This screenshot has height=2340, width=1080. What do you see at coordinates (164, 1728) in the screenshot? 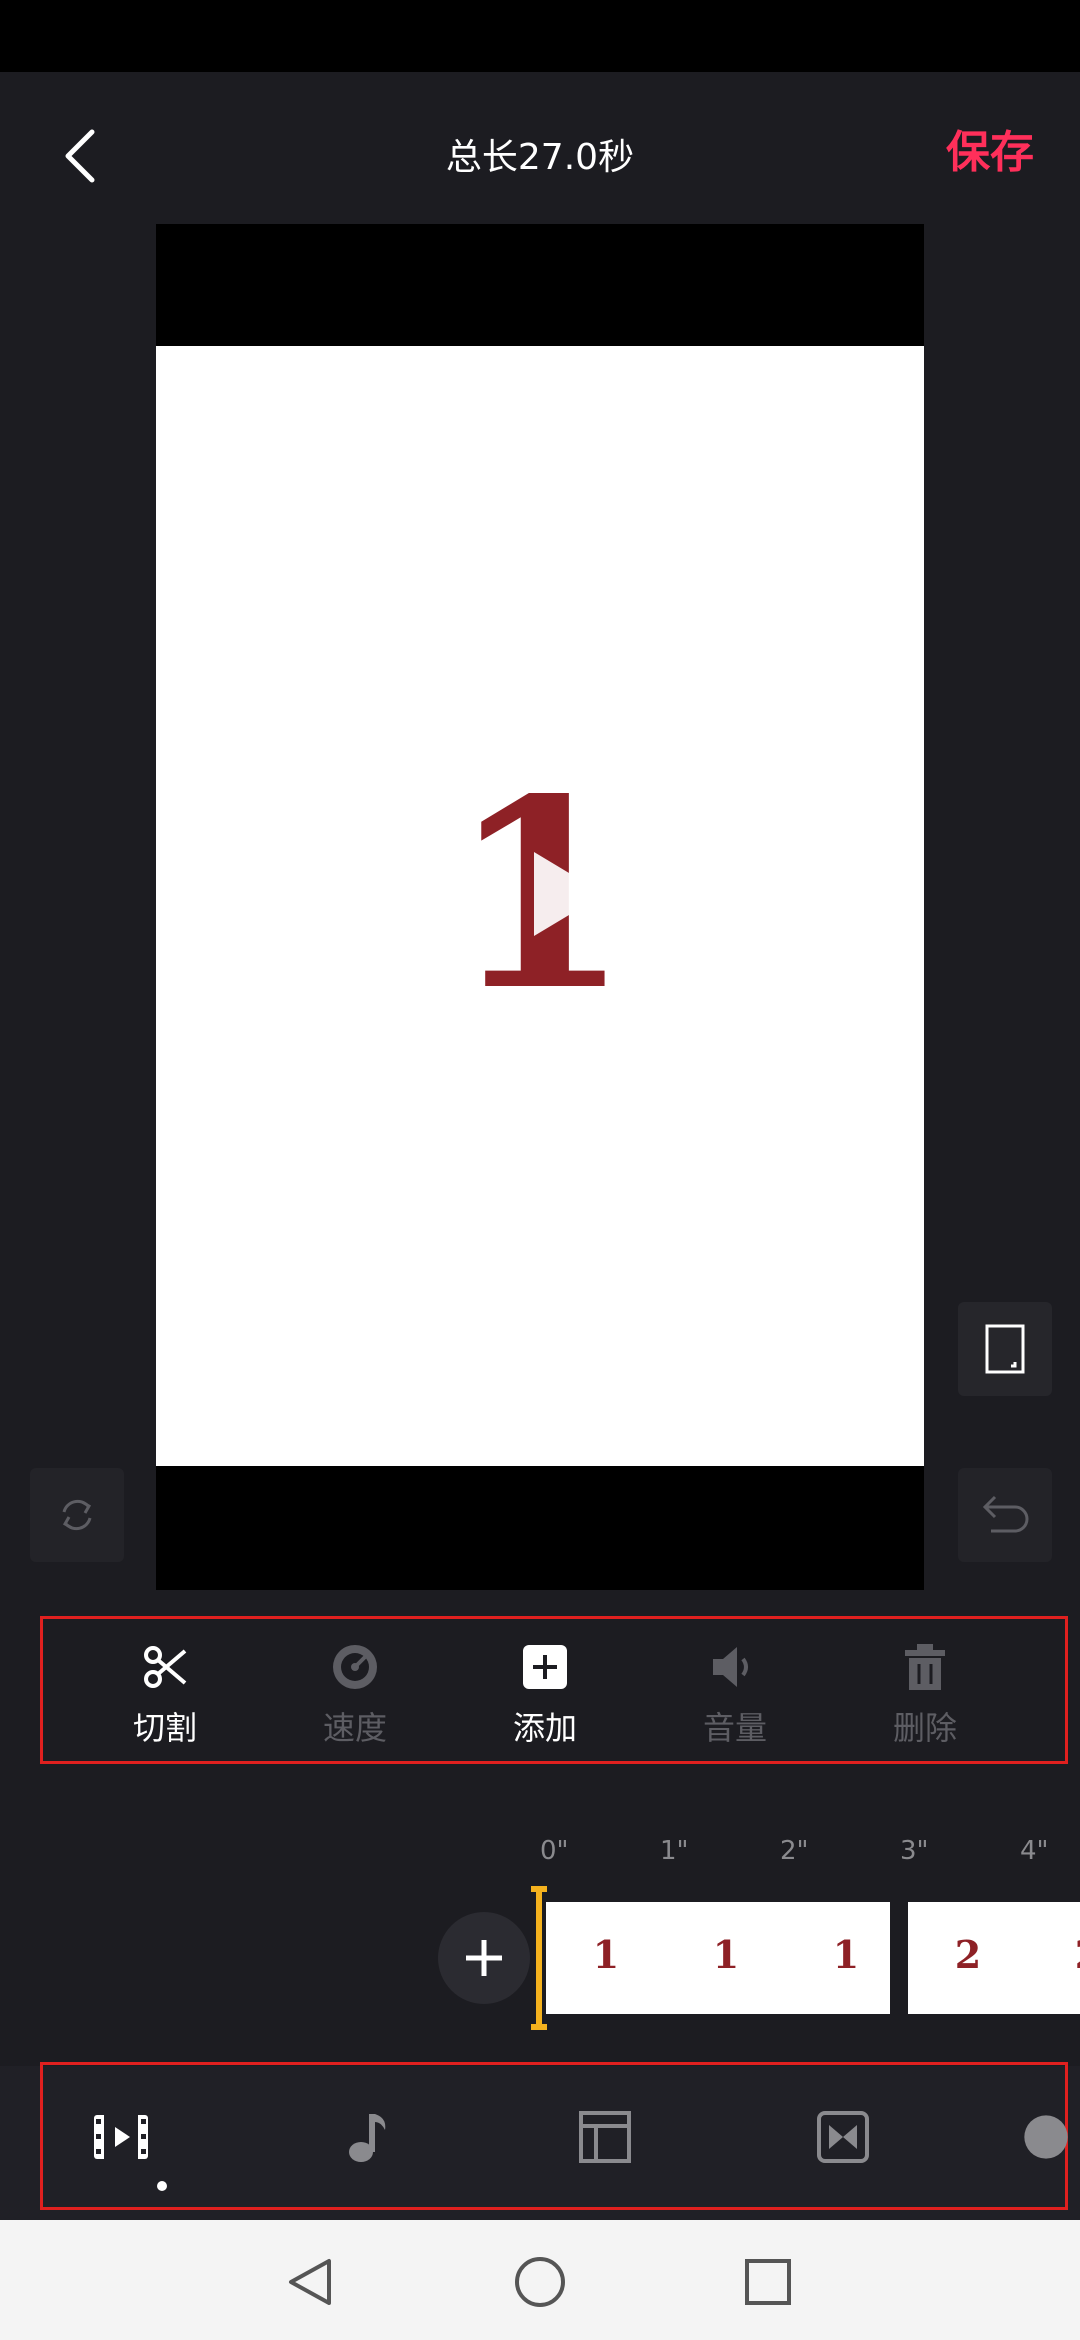
I see `tool-label: 切割` at bounding box center [164, 1728].